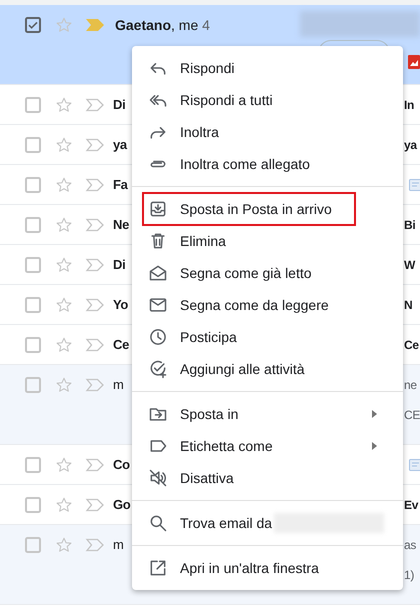 Image resolution: width=420 pixels, height=606 pixels. Describe the element at coordinates (121, 345) in the screenshot. I see `sender-name: Ce` at that location.